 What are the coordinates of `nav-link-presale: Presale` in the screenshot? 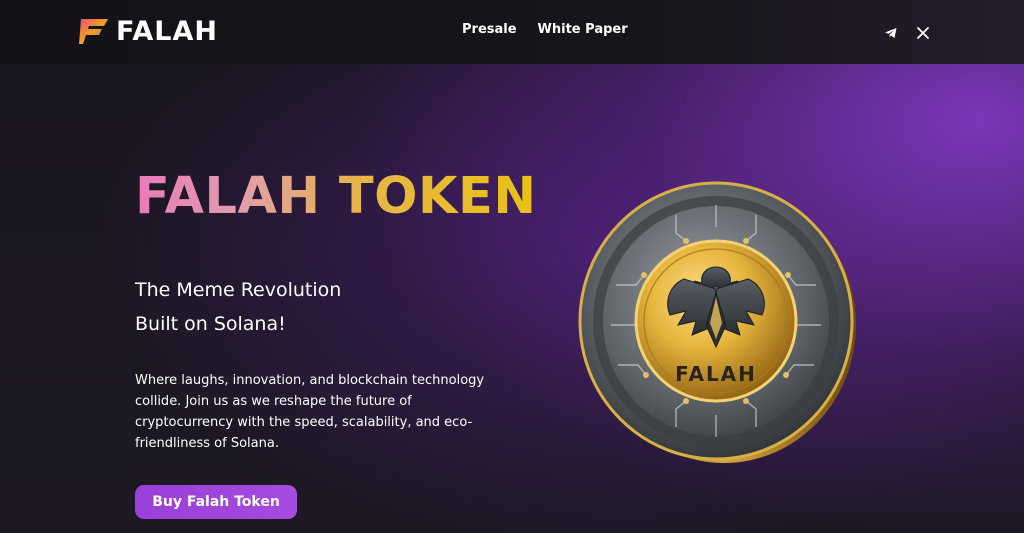 It's located at (489, 29).